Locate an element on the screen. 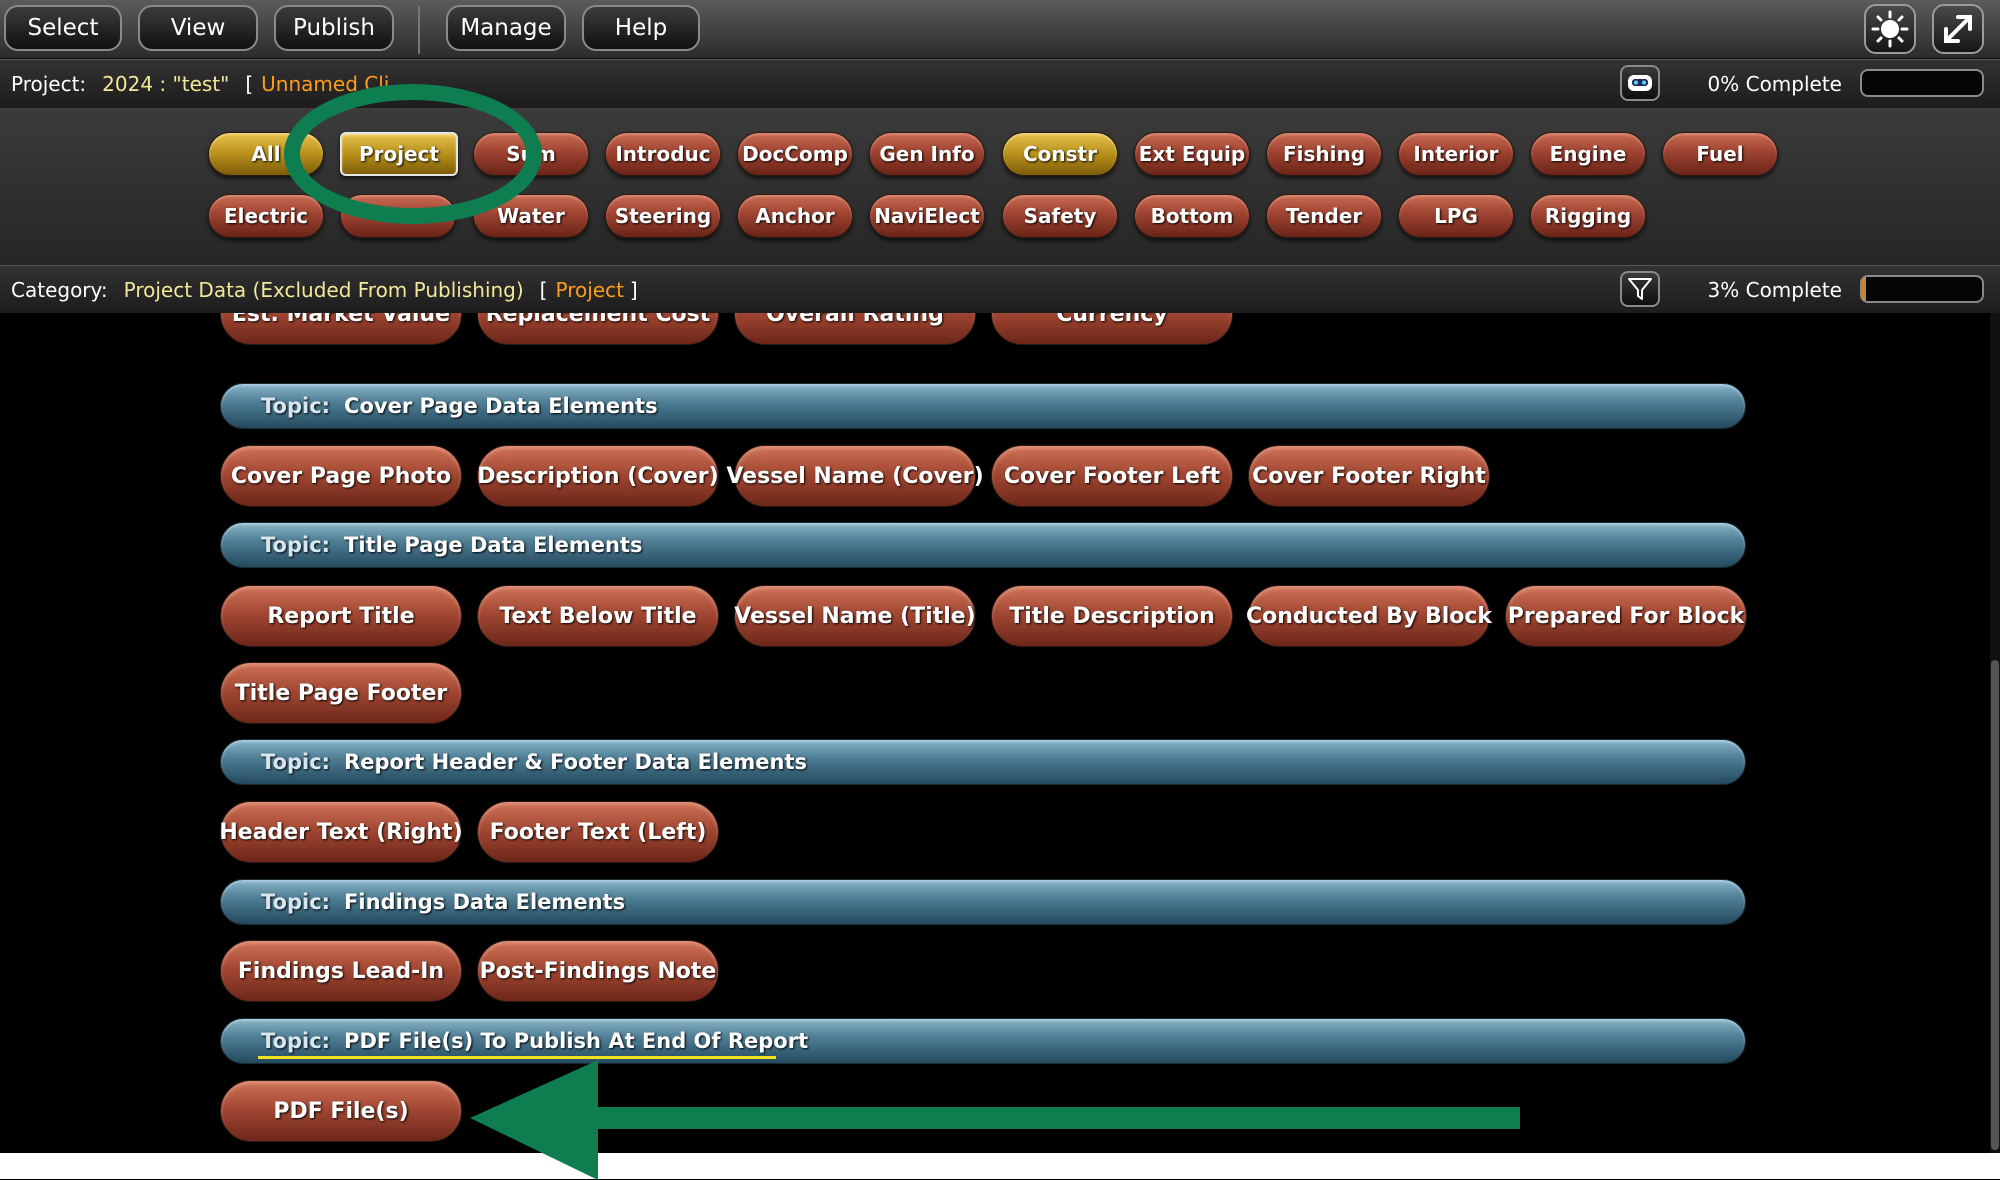 The width and height of the screenshot is (2000, 1180). category-hidden is located at coordinates (398, 216).